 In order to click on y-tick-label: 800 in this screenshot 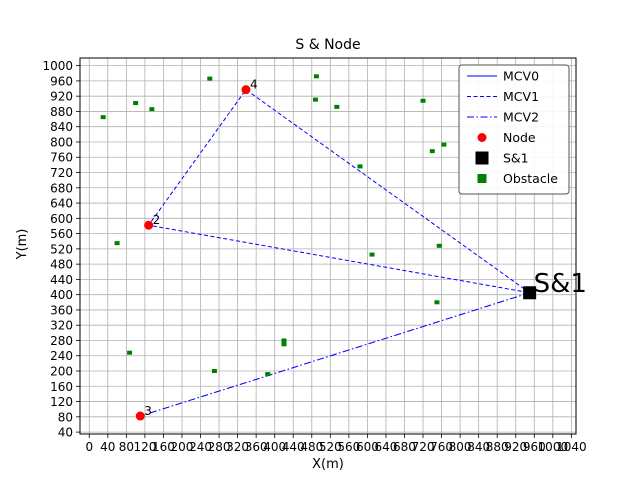, I will do `click(61, 142)`.